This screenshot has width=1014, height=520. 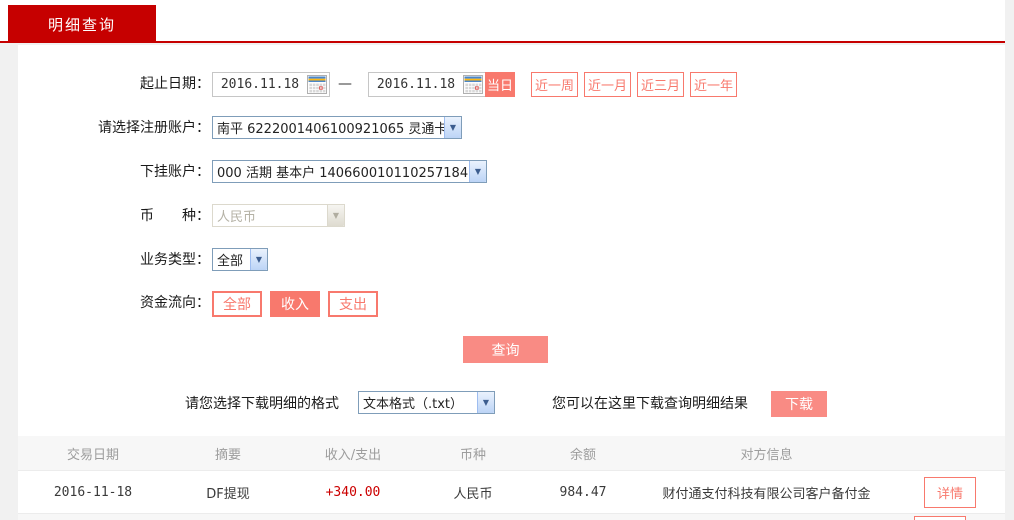 What do you see at coordinates (472, 455) in the screenshot?
I see `col-header-currency: 币种` at bounding box center [472, 455].